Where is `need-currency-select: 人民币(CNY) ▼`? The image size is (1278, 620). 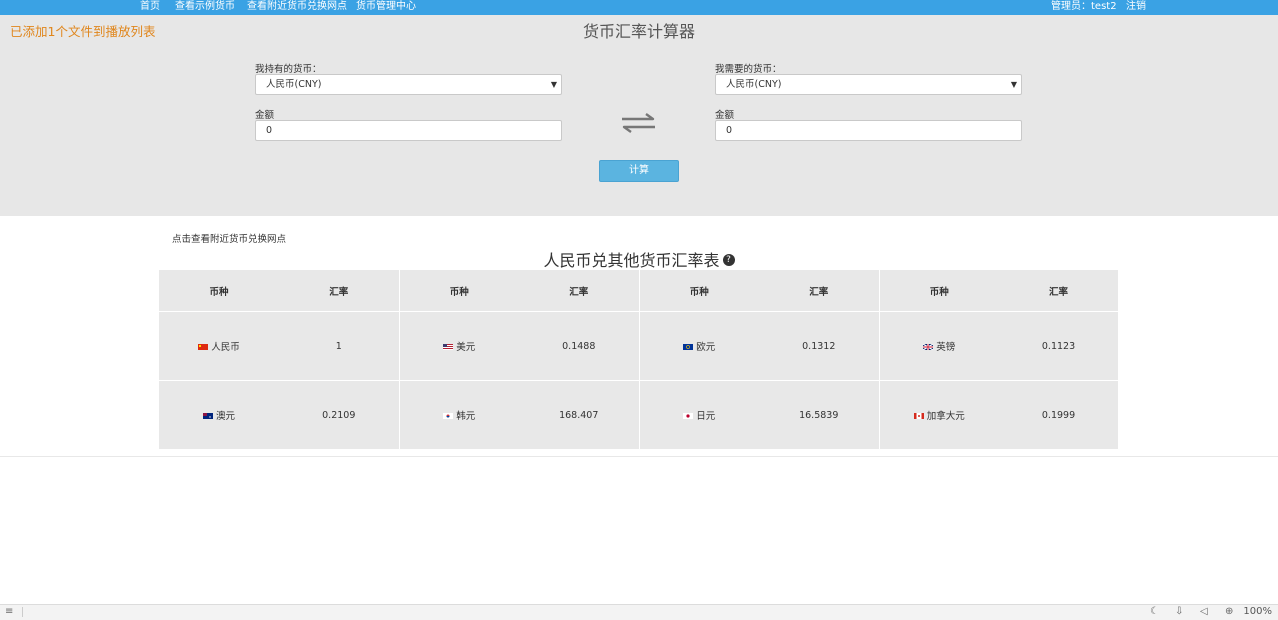 need-currency-select: 人民币(CNY) ▼ is located at coordinates (868, 84).